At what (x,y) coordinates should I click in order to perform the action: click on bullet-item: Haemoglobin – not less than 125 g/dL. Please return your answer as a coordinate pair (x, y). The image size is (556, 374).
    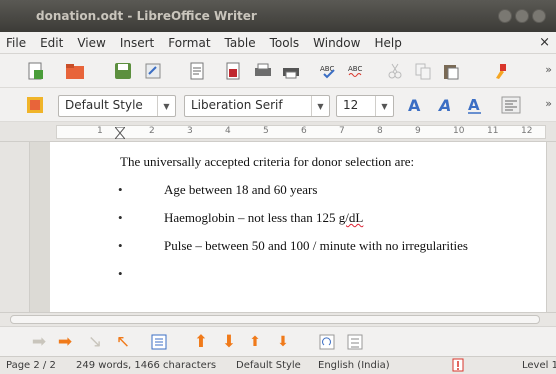
    Looking at the image, I should click on (263, 218).